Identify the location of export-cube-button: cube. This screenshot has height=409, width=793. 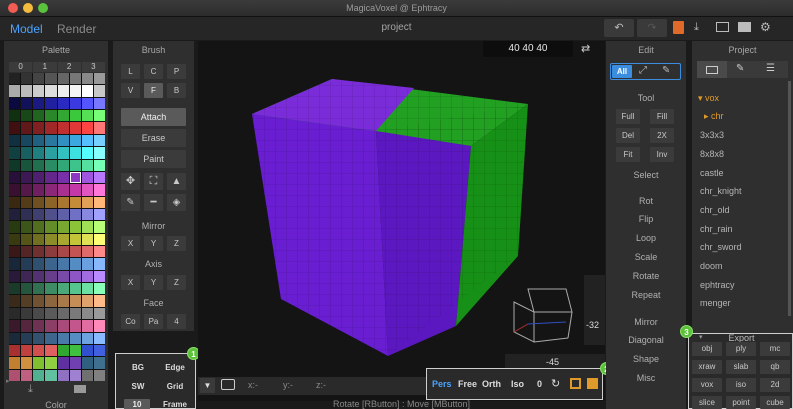
(775, 402).